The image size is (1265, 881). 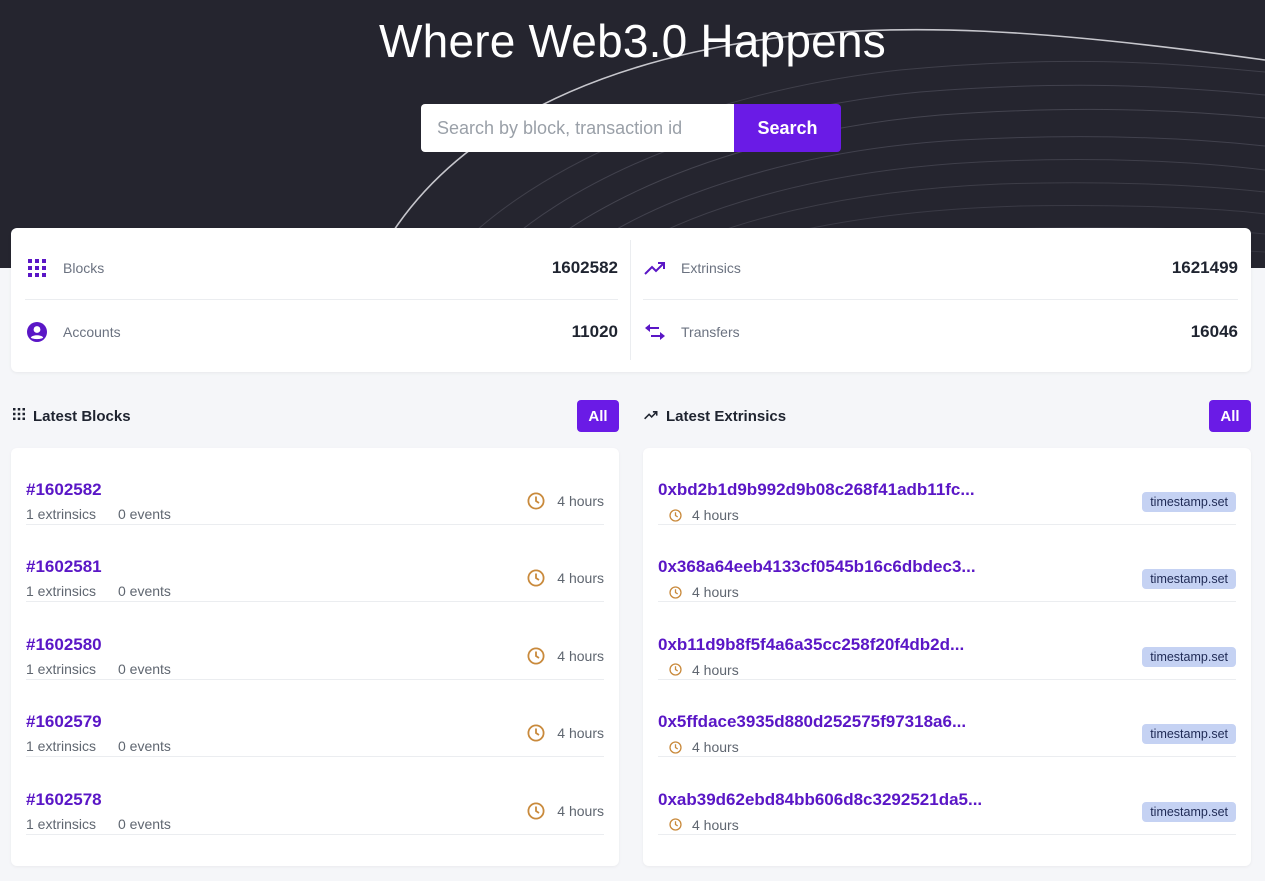 What do you see at coordinates (577, 128) in the screenshot?
I see `search-input` at bounding box center [577, 128].